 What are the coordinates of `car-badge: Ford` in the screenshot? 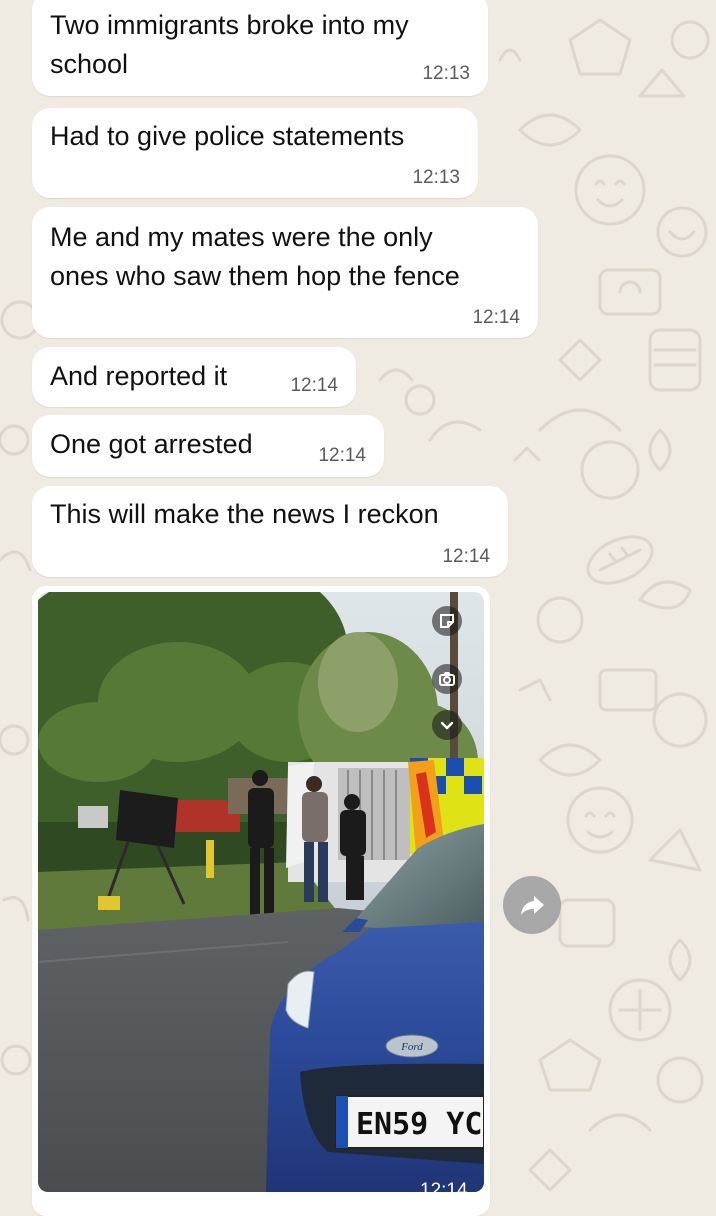 It's located at (411, 1047).